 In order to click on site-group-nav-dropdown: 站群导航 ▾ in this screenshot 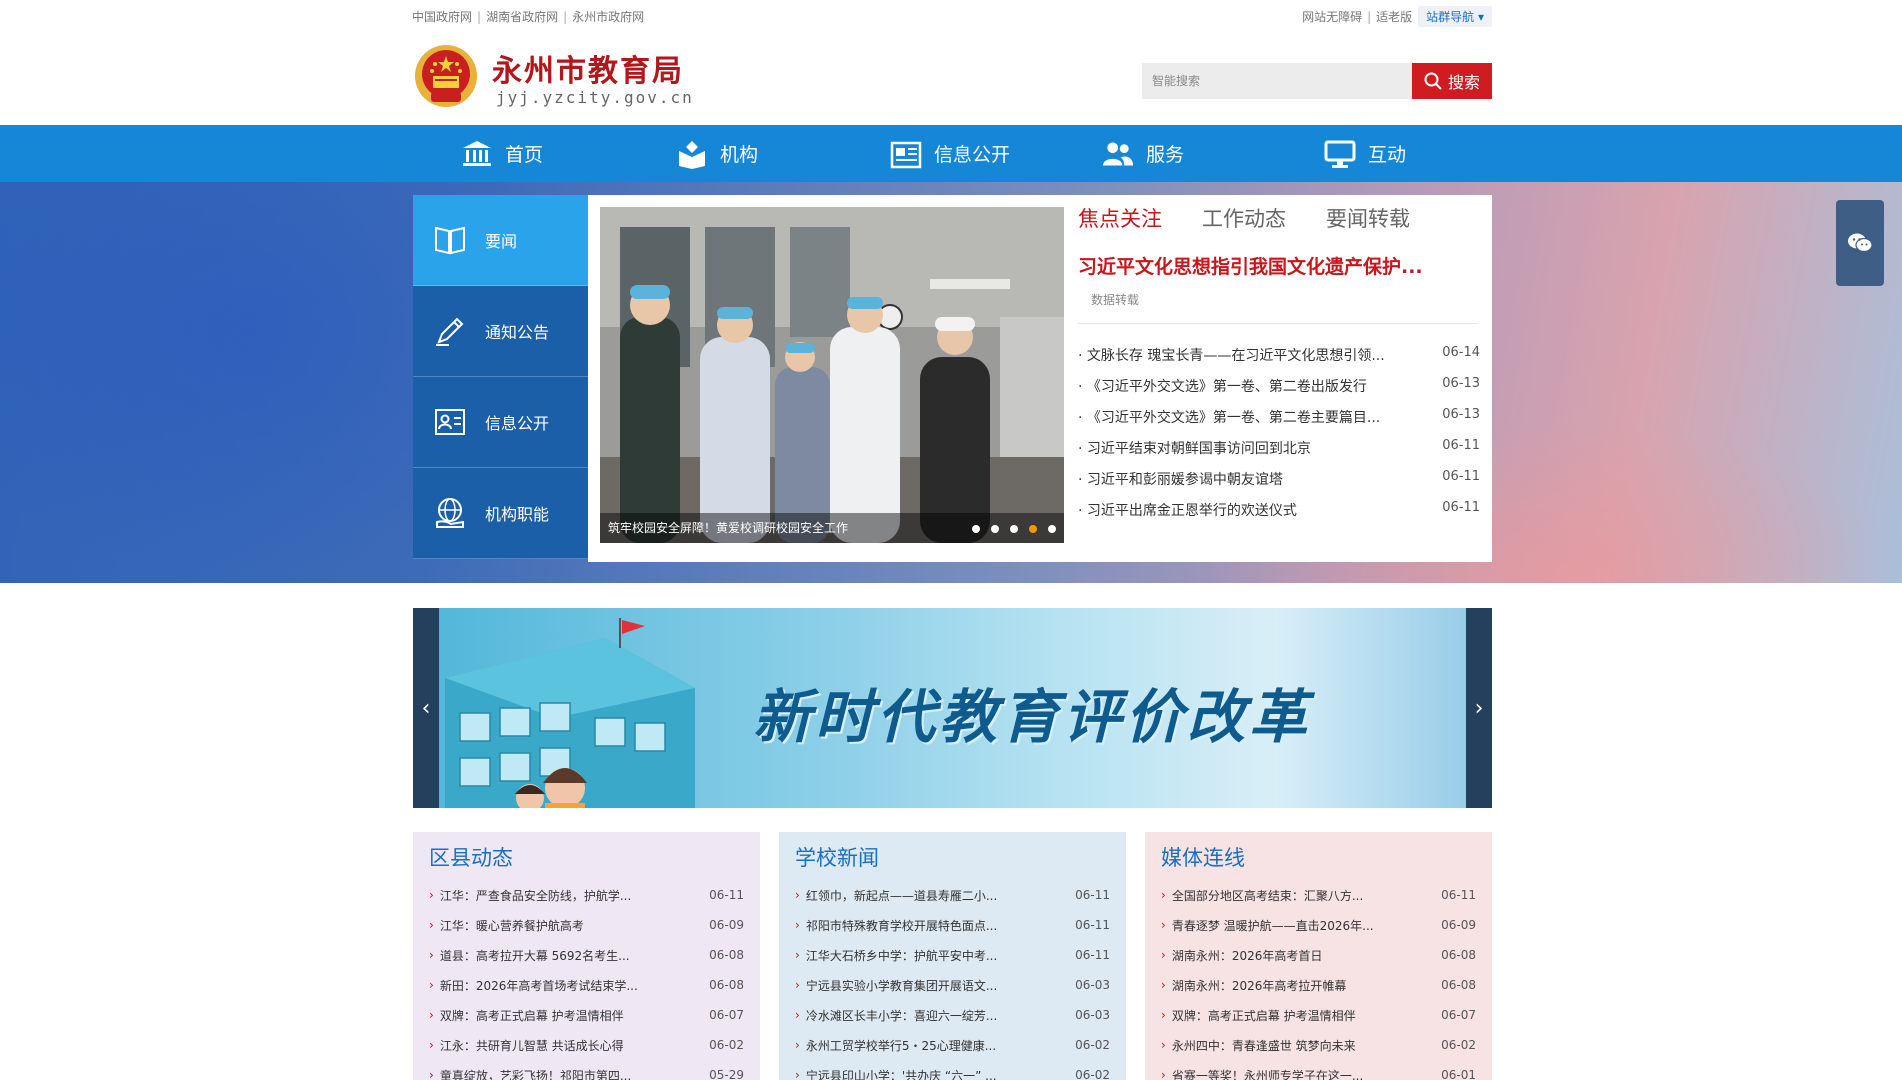, I will do `click(1455, 16)`.